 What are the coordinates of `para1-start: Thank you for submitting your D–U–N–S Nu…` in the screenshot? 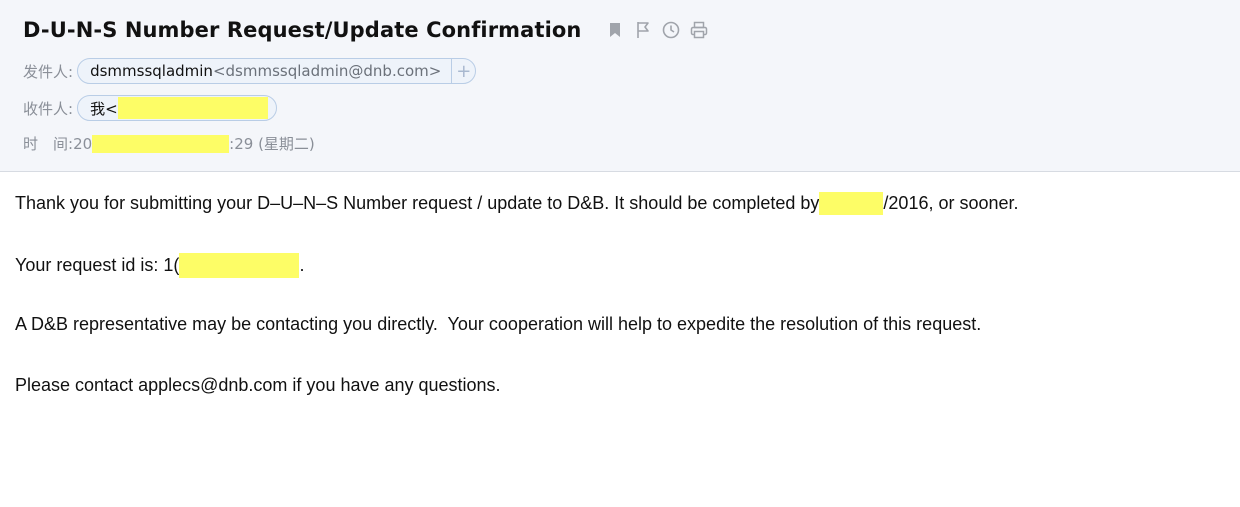 It's located at (417, 203).